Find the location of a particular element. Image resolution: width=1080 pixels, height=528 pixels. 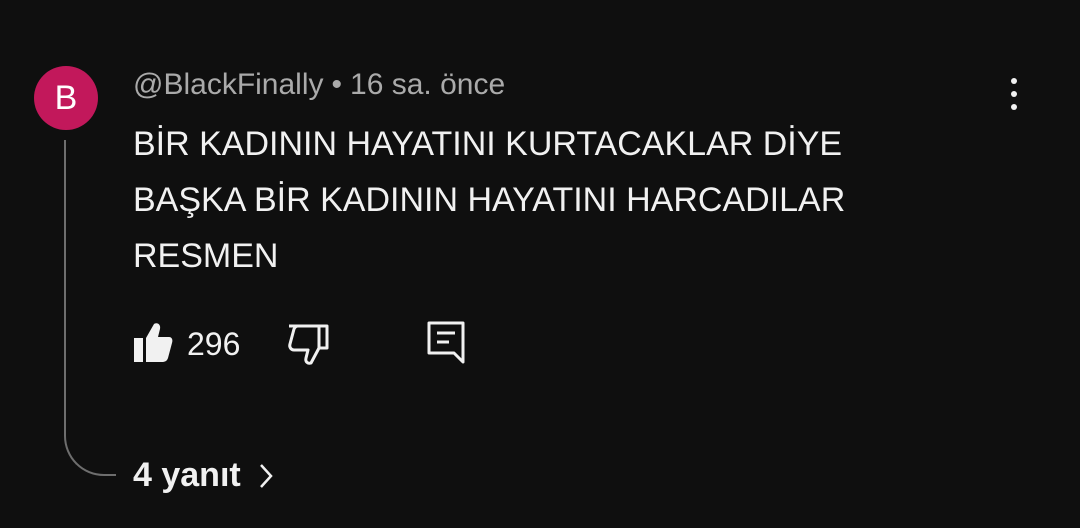

more-options-button is located at coordinates (1014, 94).